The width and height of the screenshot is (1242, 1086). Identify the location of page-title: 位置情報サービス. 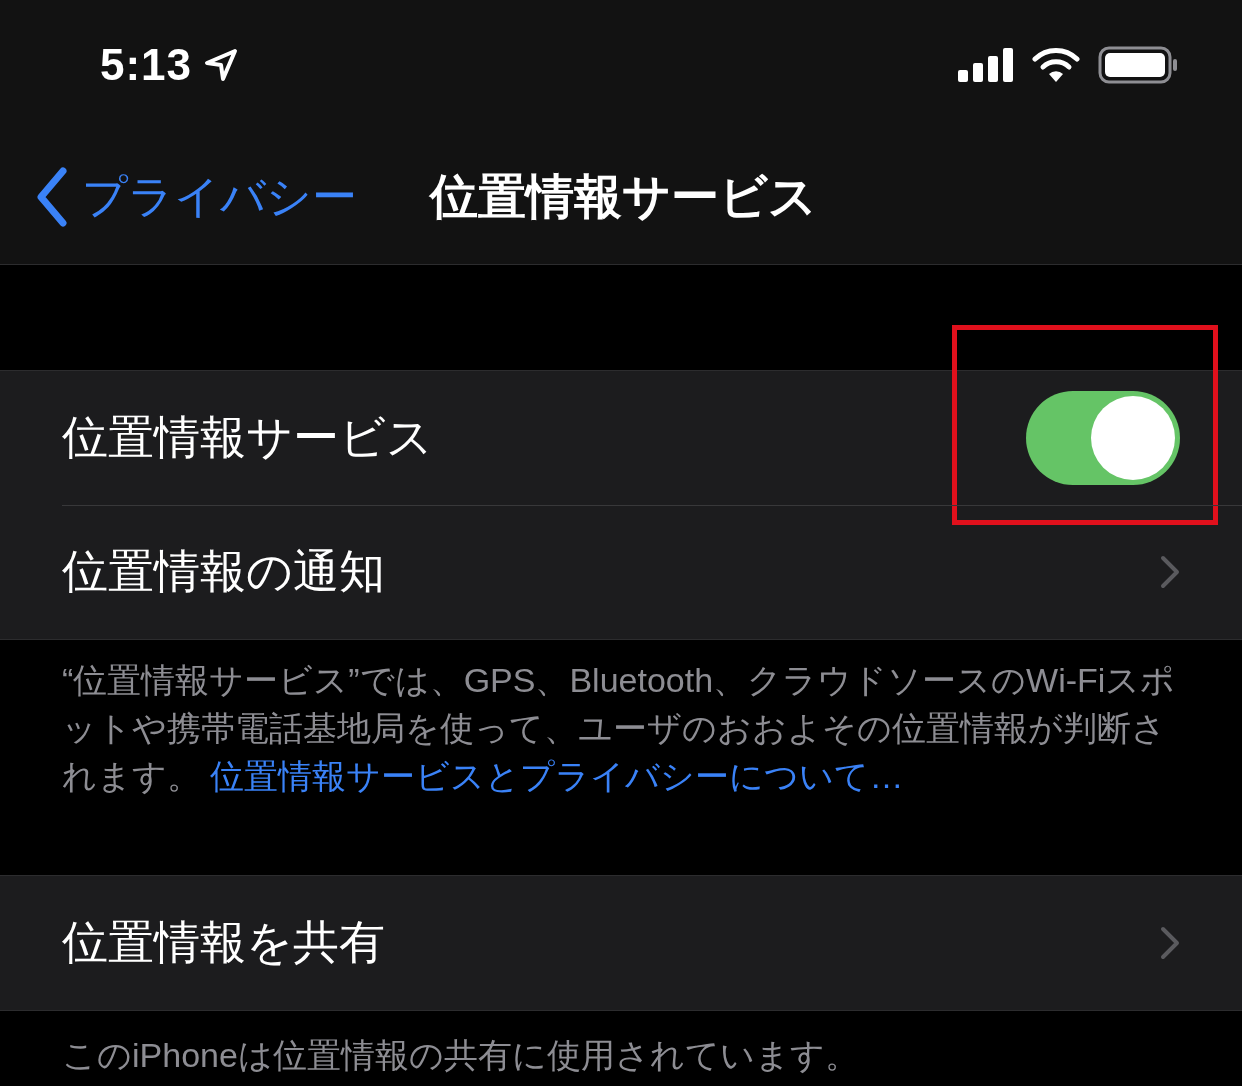
(623, 197).